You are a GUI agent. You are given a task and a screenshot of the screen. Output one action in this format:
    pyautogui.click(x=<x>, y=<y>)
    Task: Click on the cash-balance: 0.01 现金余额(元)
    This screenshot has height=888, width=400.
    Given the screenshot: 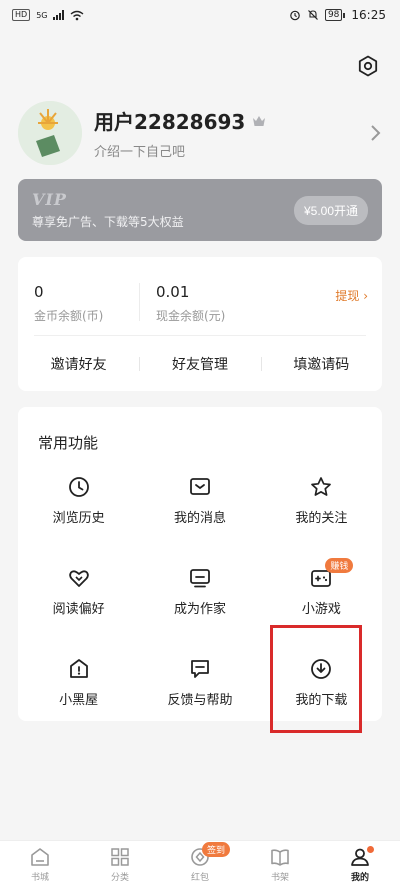 What is the action you would take?
    pyautogui.click(x=182, y=303)
    